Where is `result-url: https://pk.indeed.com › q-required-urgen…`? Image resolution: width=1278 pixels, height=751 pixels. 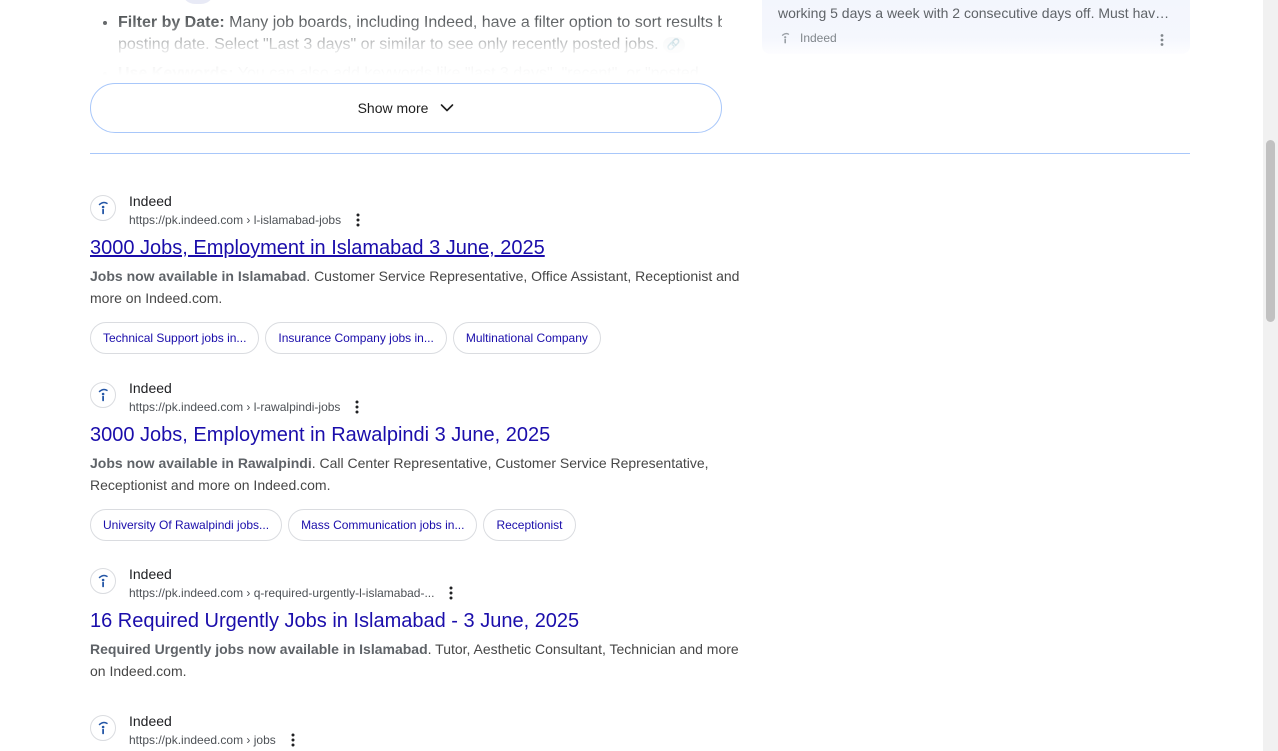 result-url: https://pk.indeed.com › q-required-urgen… is located at coordinates (282, 593).